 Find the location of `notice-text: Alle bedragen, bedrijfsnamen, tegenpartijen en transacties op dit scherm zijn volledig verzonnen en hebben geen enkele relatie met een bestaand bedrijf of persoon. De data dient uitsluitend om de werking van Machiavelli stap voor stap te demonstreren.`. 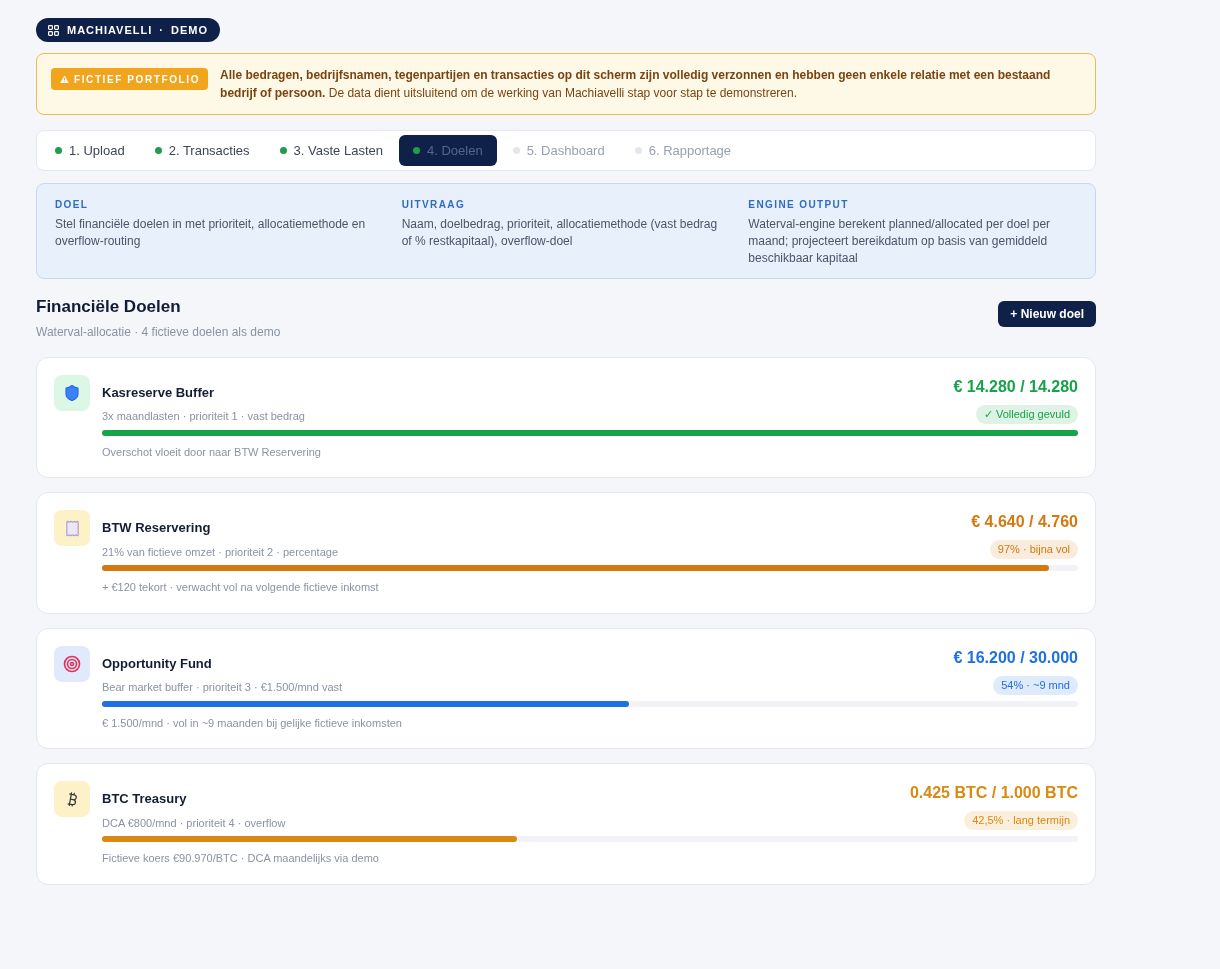

notice-text: Alle bedragen, bedrijfsnamen, tegenpartijen en transacties op dit scherm zijn volledig verzonnen en hebben geen enkele relatie met een bestaand bedrijf of persoon. De data dient uitsluitend om de werking van Machiavelli stap voor stap te demonstreren. is located at coordinates (636, 84).